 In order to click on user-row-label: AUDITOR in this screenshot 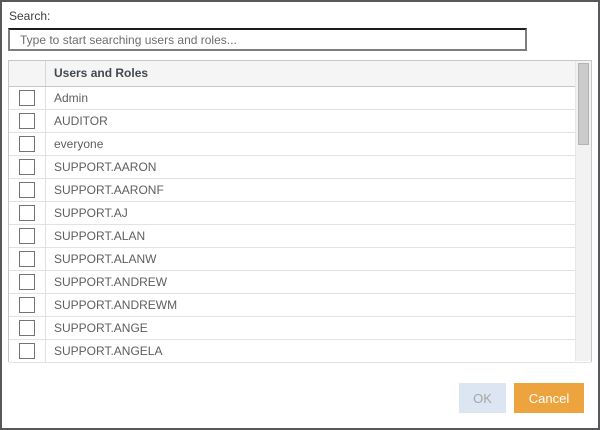, I will do `click(318, 121)`.